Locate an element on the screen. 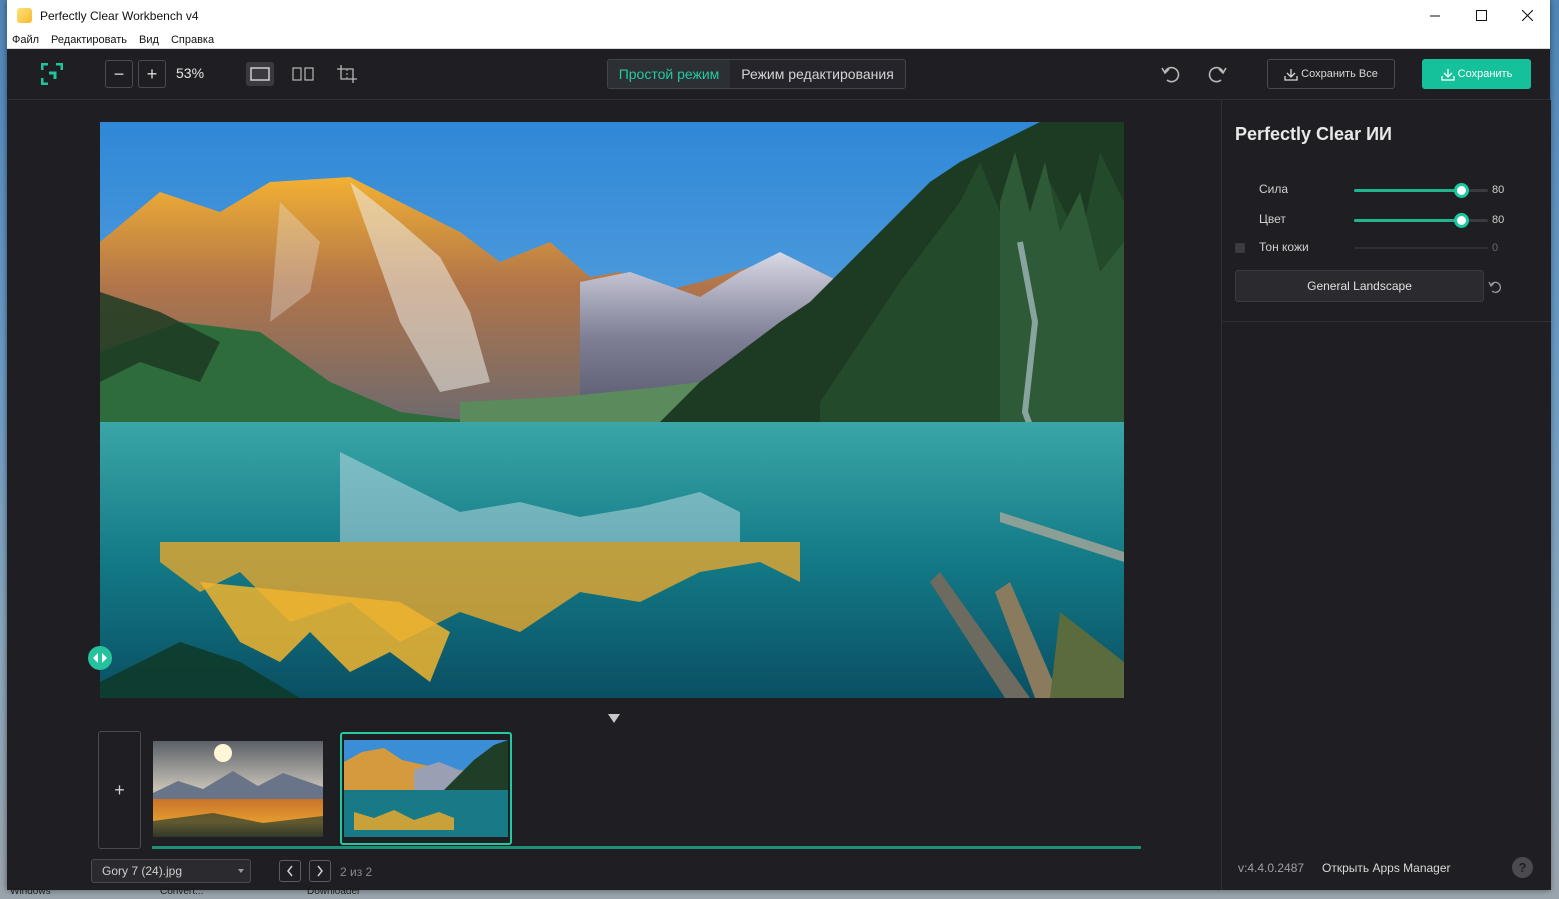  split-handle is located at coordinates (100, 658).